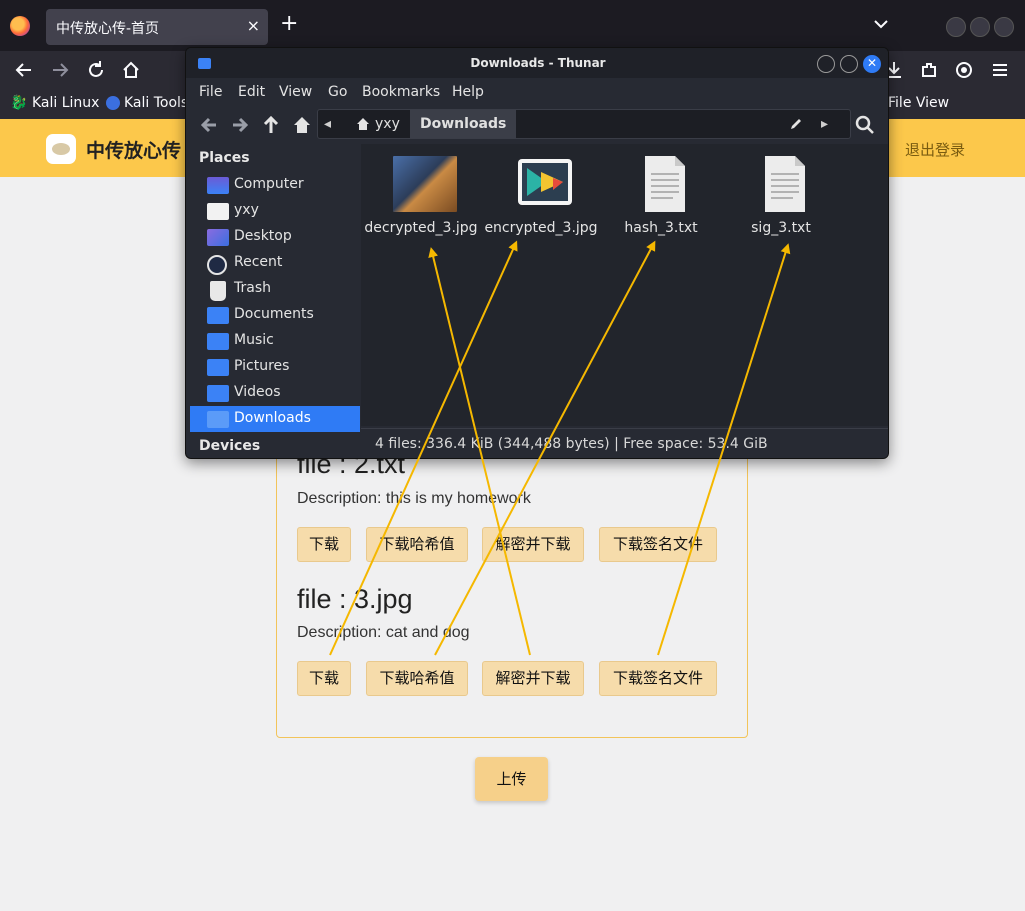 The width and height of the screenshot is (1025, 911). I want to click on path-crumb-current: Downloads, so click(463, 124).